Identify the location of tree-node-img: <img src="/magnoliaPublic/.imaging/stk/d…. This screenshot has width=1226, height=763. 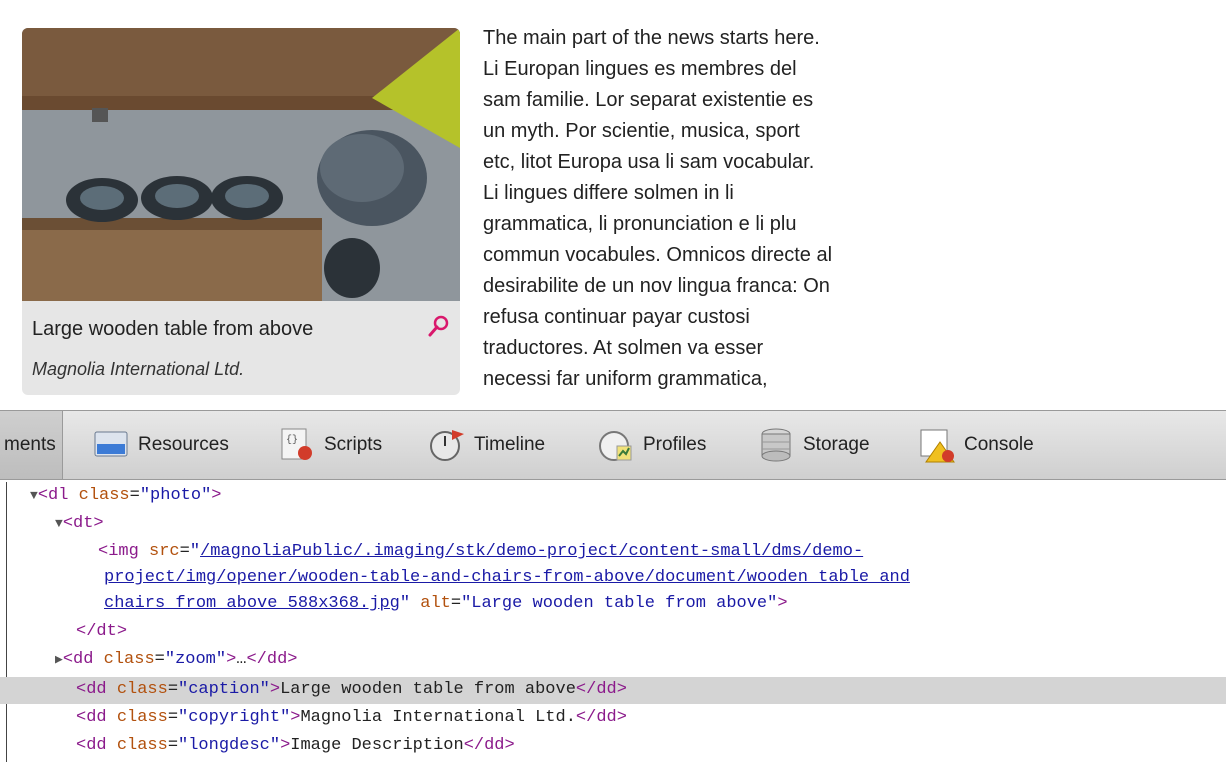
(480, 552).